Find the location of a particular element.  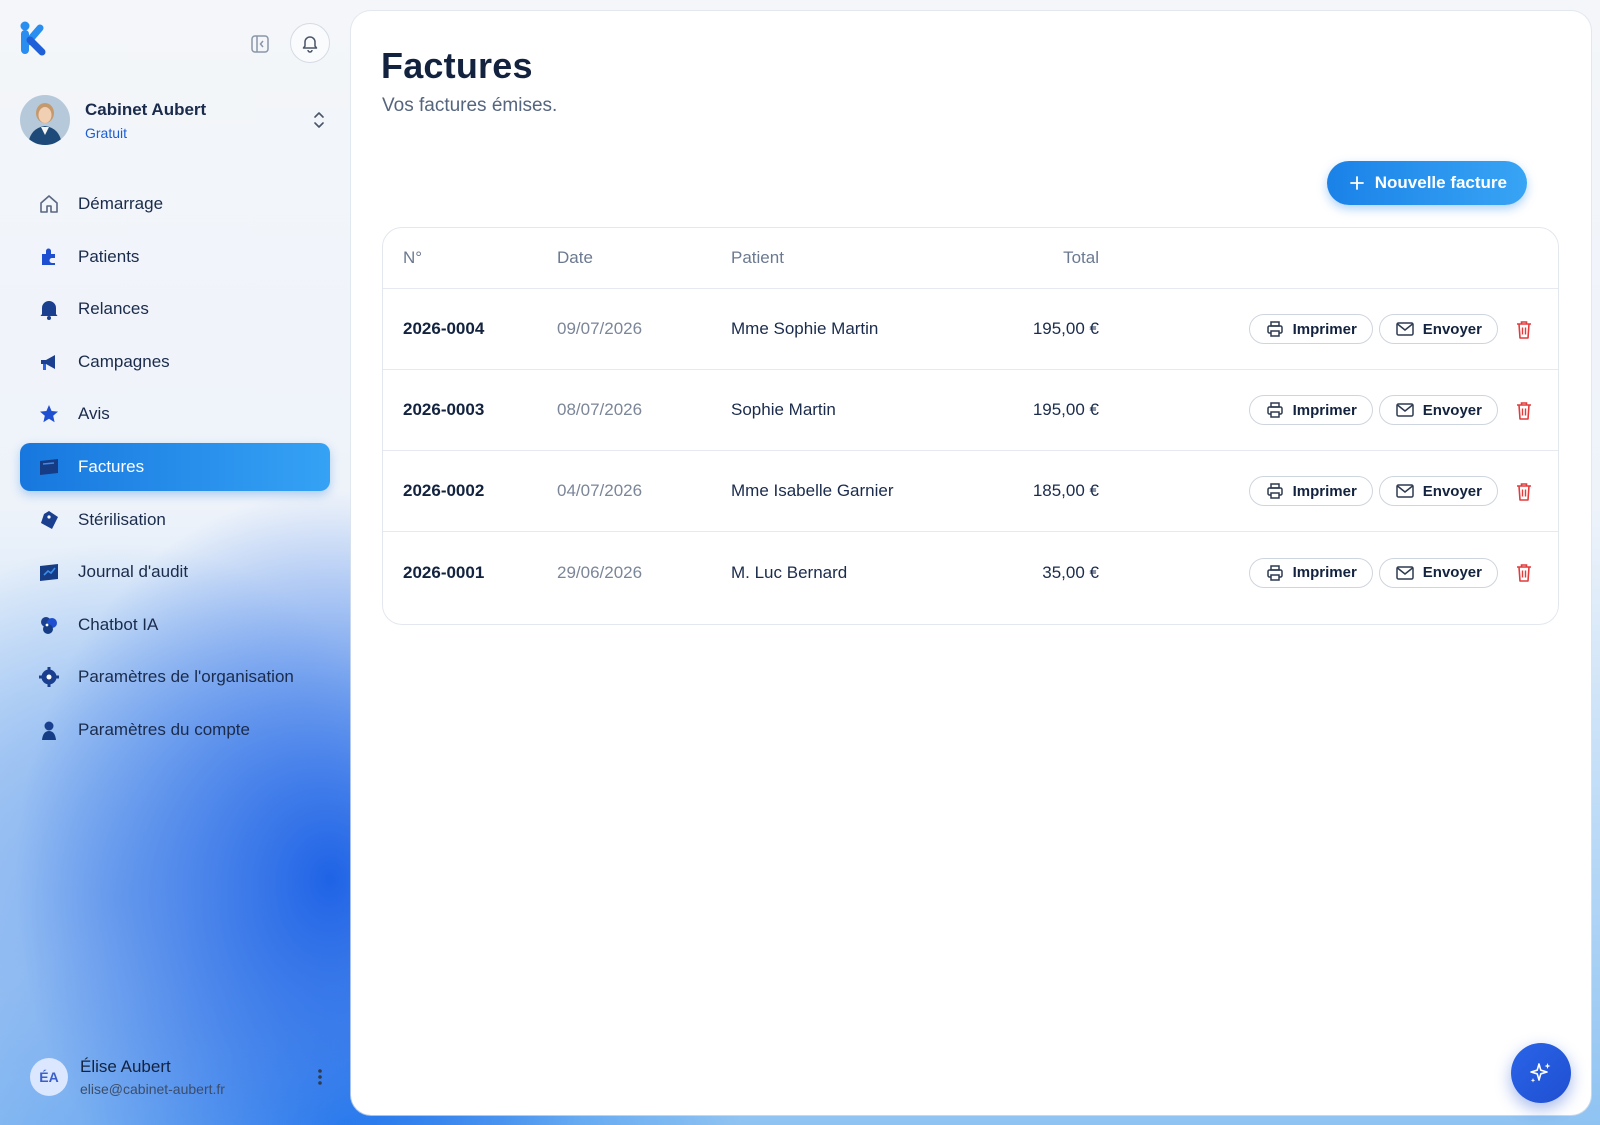

user-name: Élise Aubert is located at coordinates (125, 1066).